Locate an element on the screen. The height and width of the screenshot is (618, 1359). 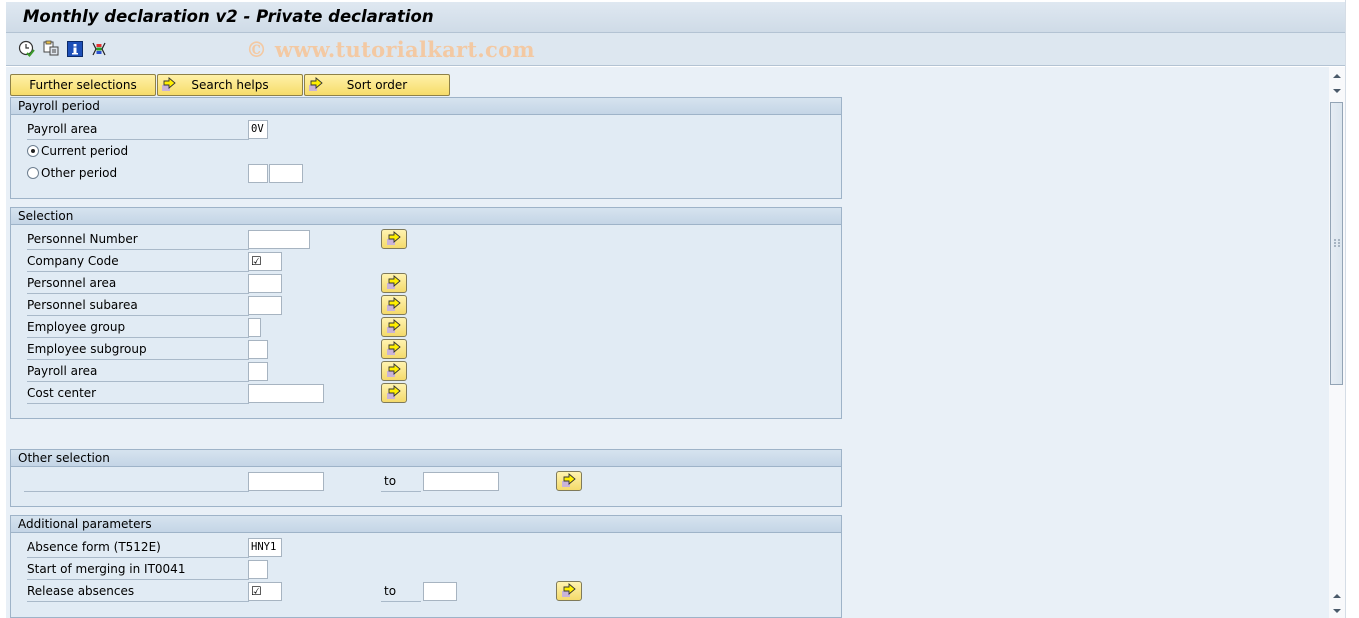
absence-form-input: HNY1 is located at coordinates (265, 547).